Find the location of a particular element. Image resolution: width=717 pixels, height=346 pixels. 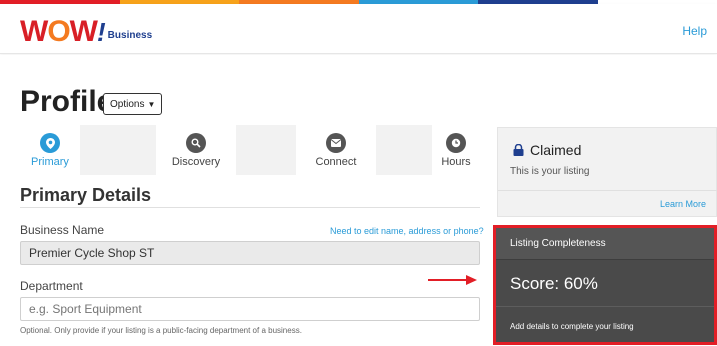

step-connect: Connect is located at coordinates (336, 150).